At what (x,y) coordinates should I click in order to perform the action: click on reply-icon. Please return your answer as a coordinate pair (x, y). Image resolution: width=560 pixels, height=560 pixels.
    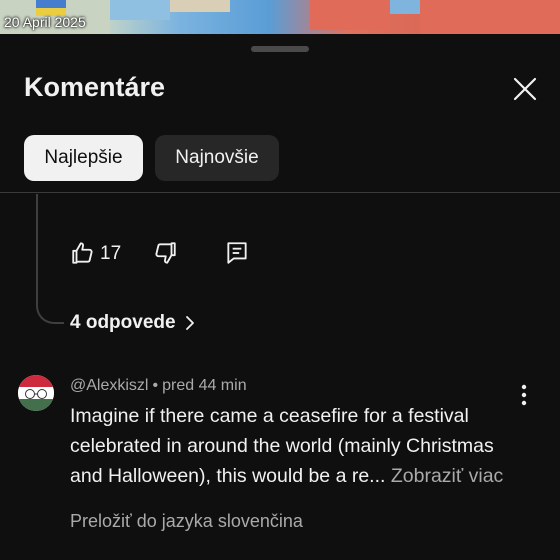
    Looking at the image, I should click on (237, 253).